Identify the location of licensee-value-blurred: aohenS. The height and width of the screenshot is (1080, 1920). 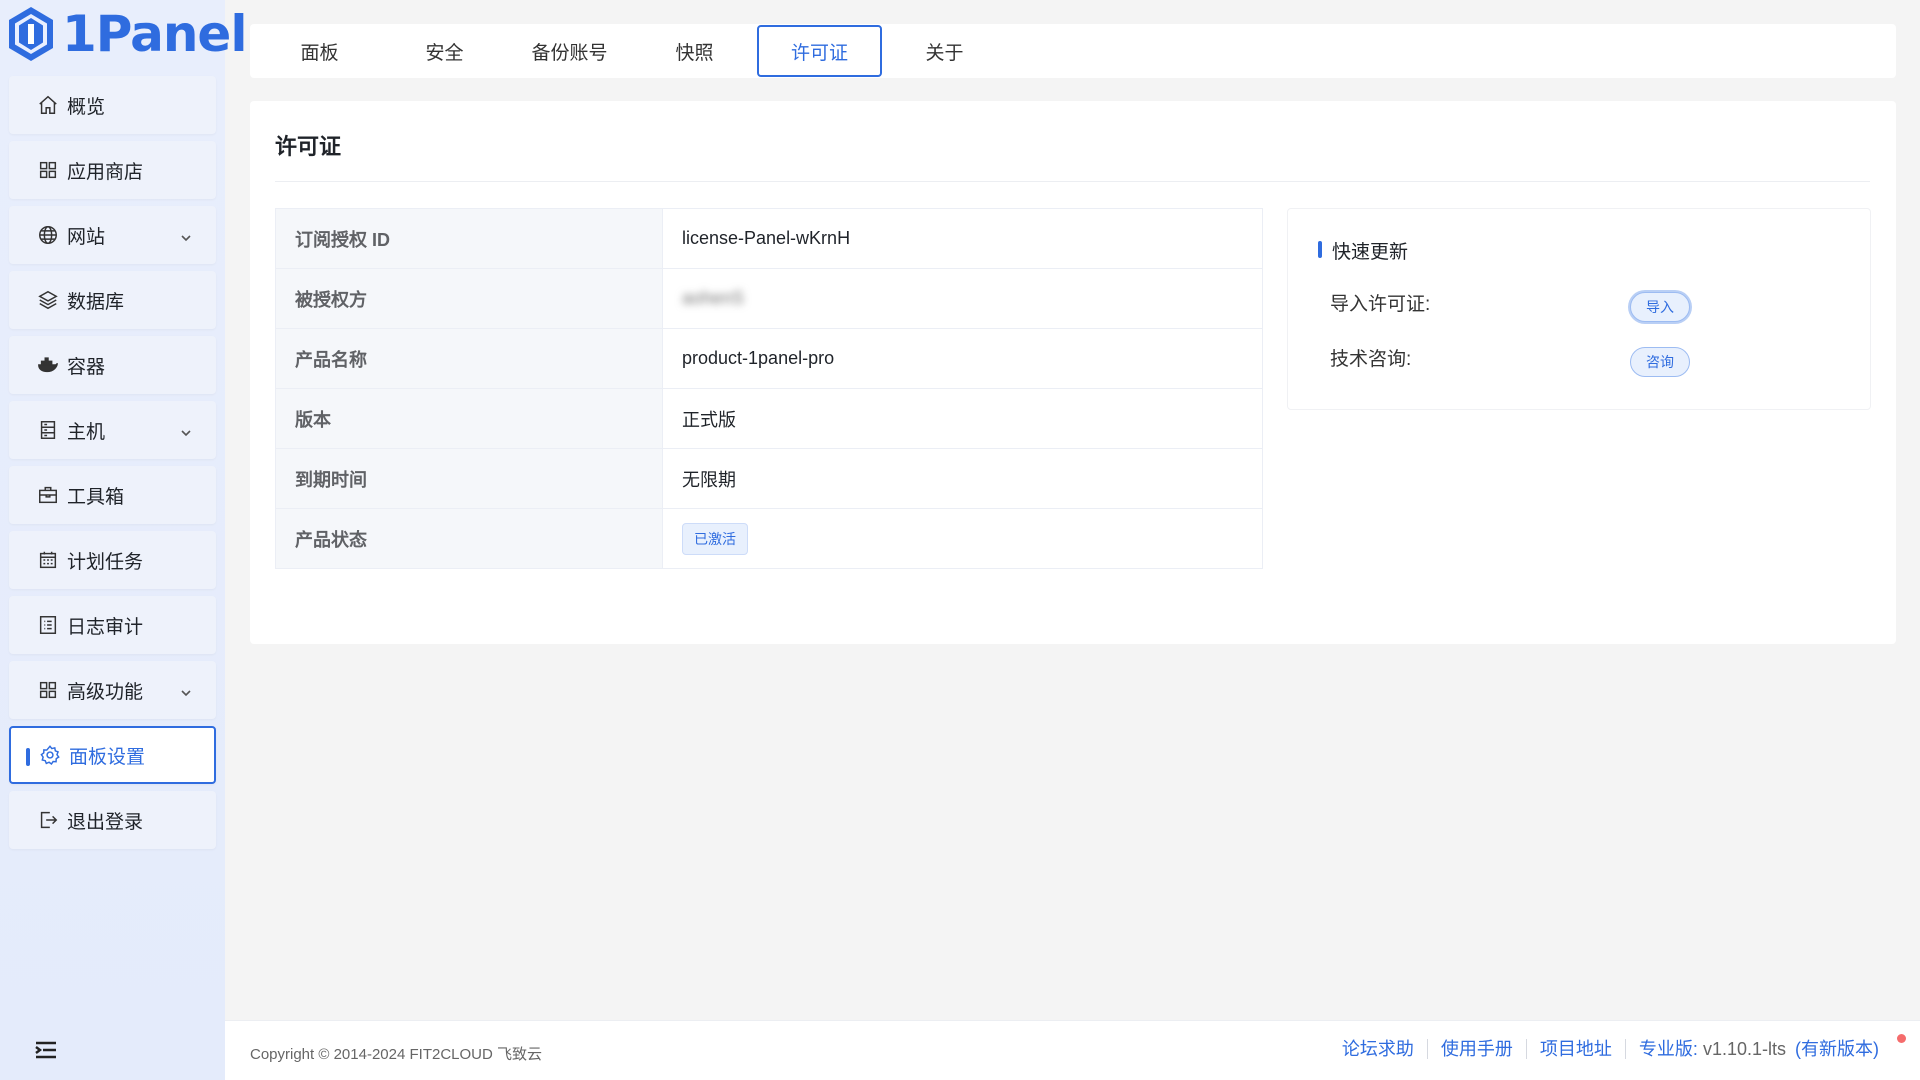
(713, 298).